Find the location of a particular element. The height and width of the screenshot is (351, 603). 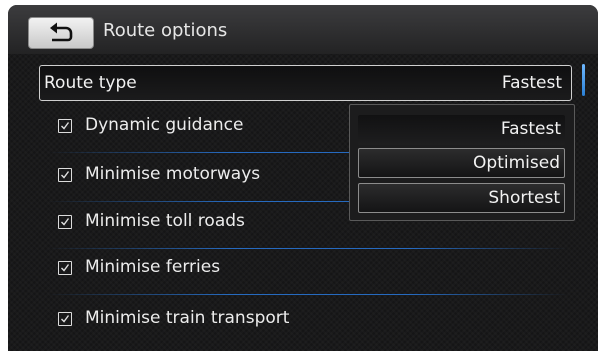

back-arrow-icon is located at coordinates (61, 32).